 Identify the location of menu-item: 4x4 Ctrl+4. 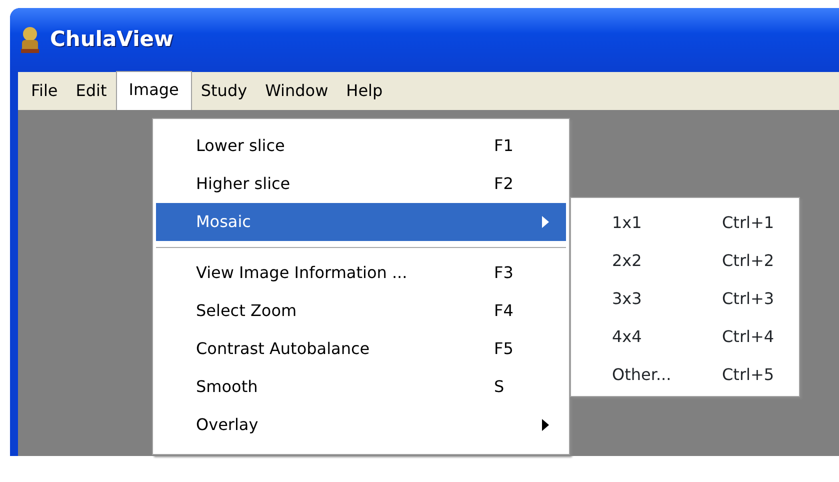
(685, 337).